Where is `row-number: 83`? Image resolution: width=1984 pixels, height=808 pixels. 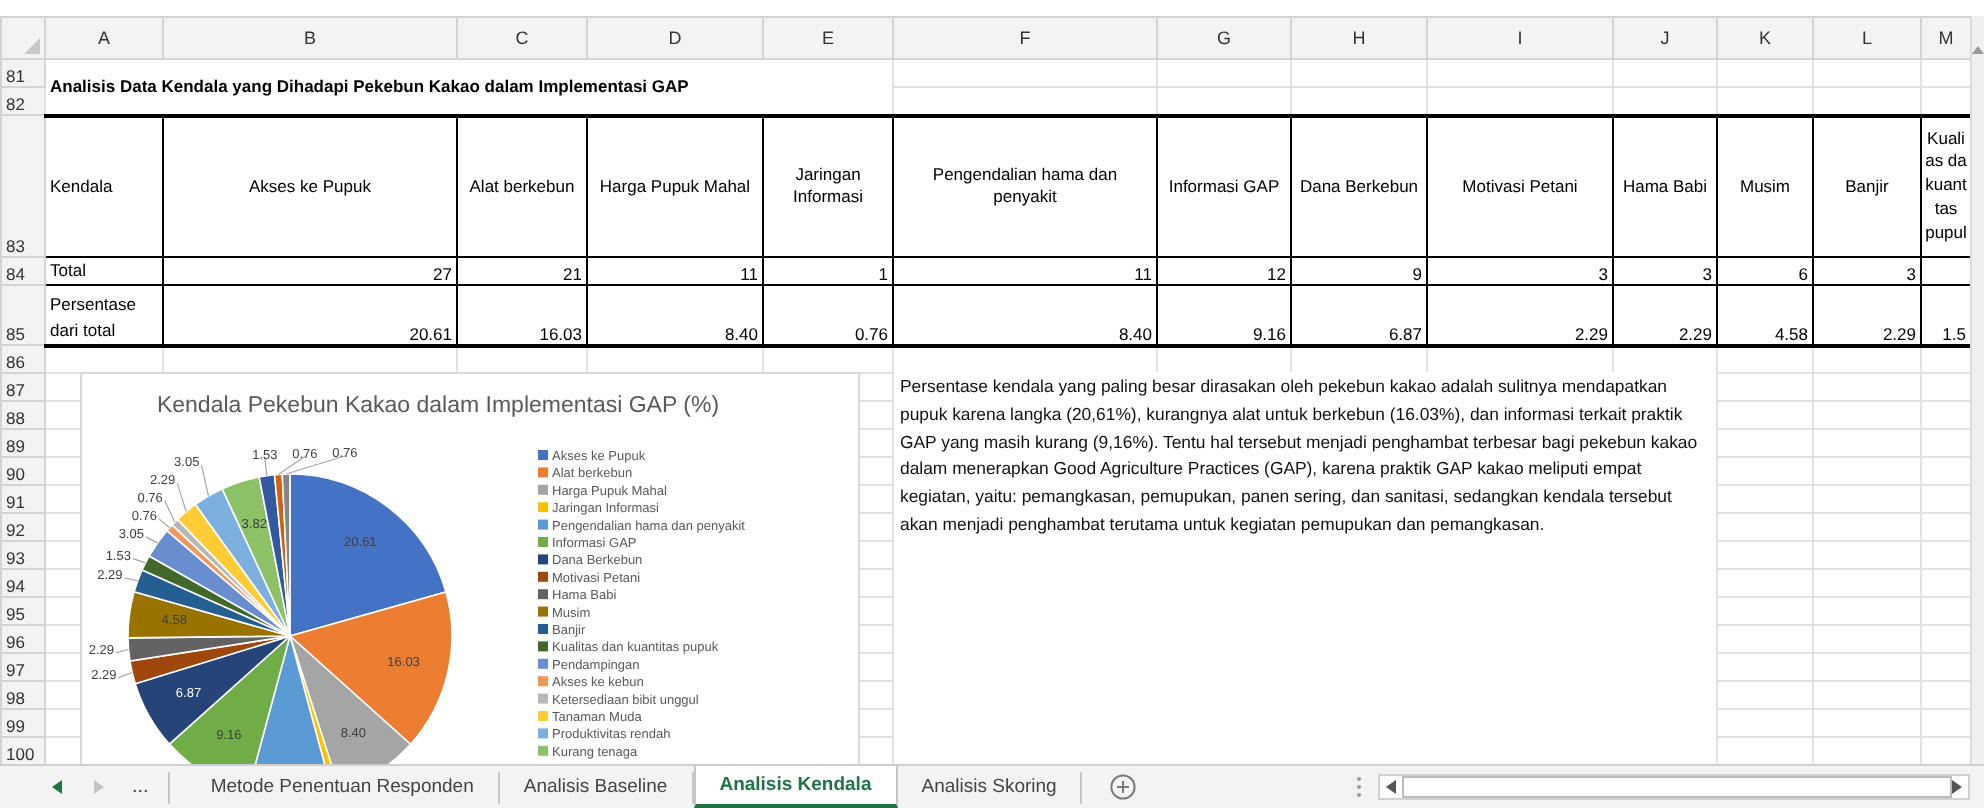 row-number: 83 is located at coordinates (23, 186).